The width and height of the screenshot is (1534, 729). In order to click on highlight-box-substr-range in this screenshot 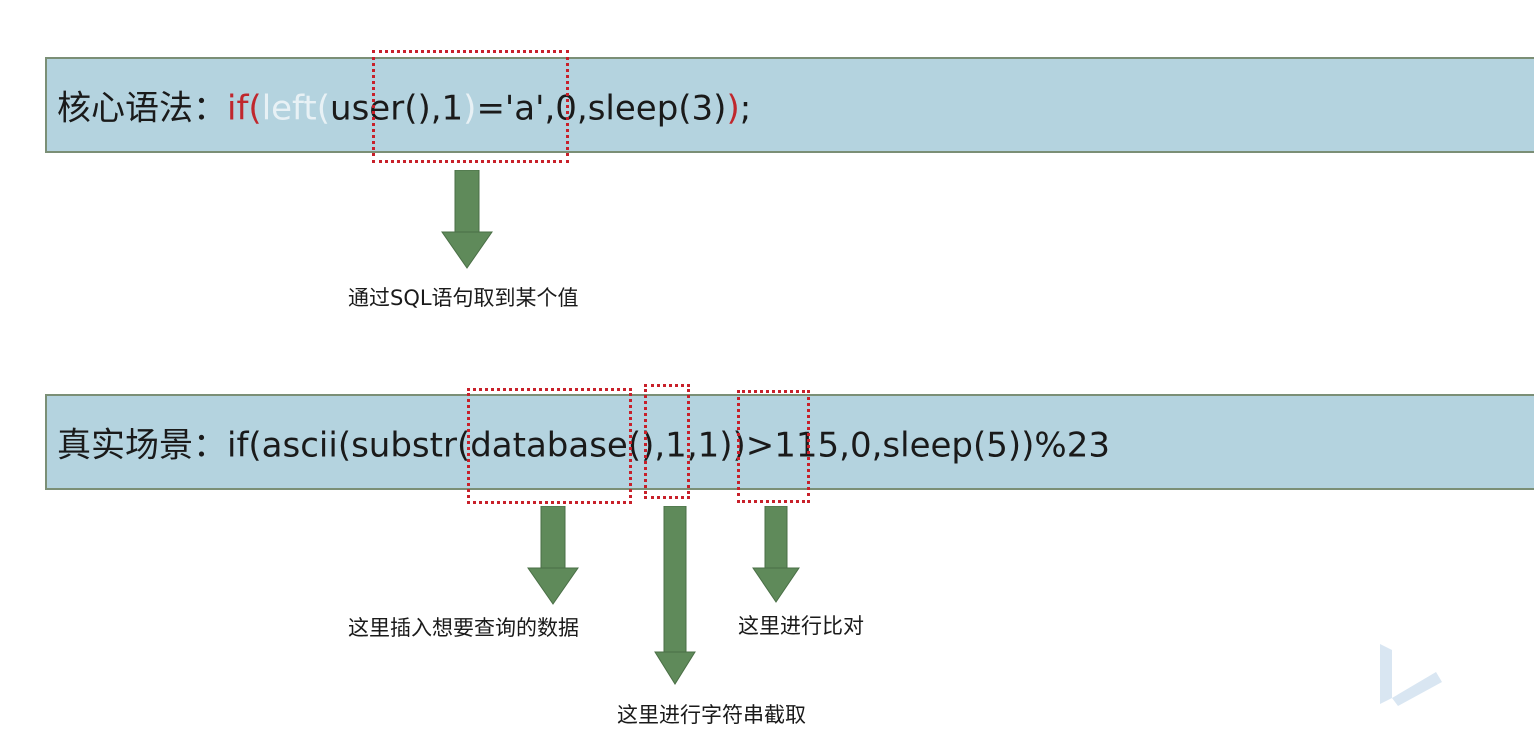, I will do `click(667, 441)`.